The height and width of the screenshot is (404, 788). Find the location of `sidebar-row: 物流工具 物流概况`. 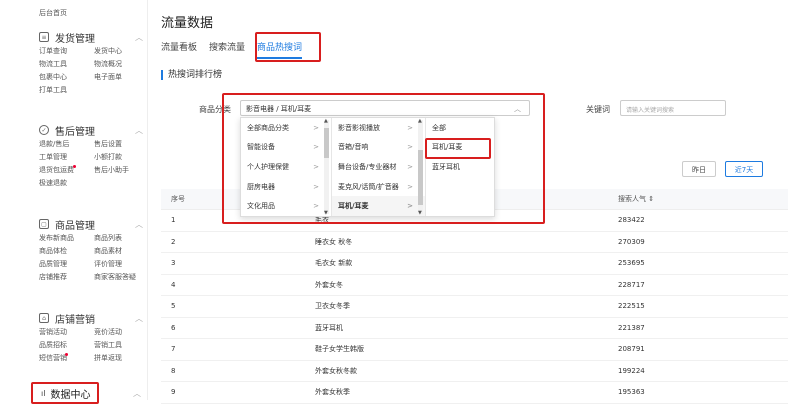

sidebar-row: 物流工具 物流概况 is located at coordinates (94, 63).